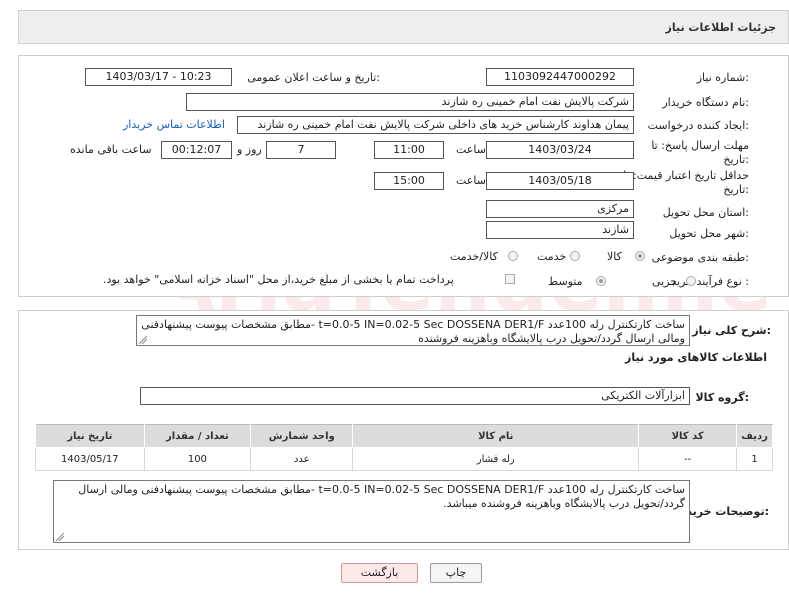 The image size is (789, 598). I want to click on buyer-org-field: شرکت پالایش نفت امام خمینی ره شازند, so click(410, 102).